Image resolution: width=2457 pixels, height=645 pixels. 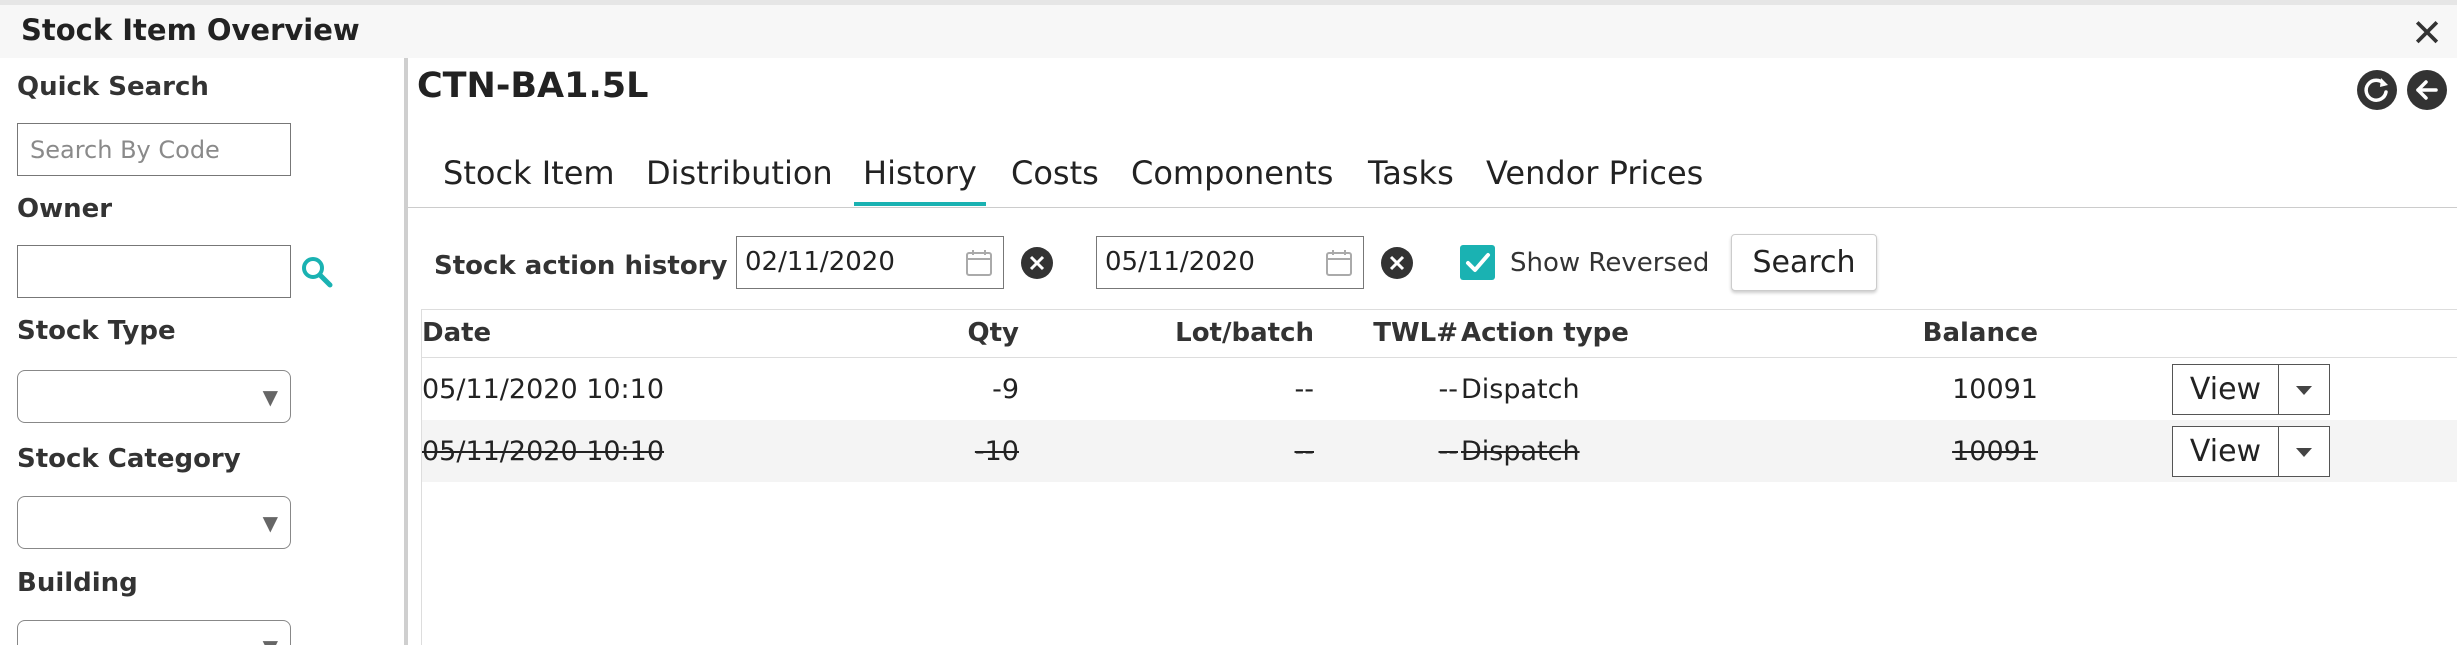 I want to click on tab-components: Components, so click(x=1232, y=178).